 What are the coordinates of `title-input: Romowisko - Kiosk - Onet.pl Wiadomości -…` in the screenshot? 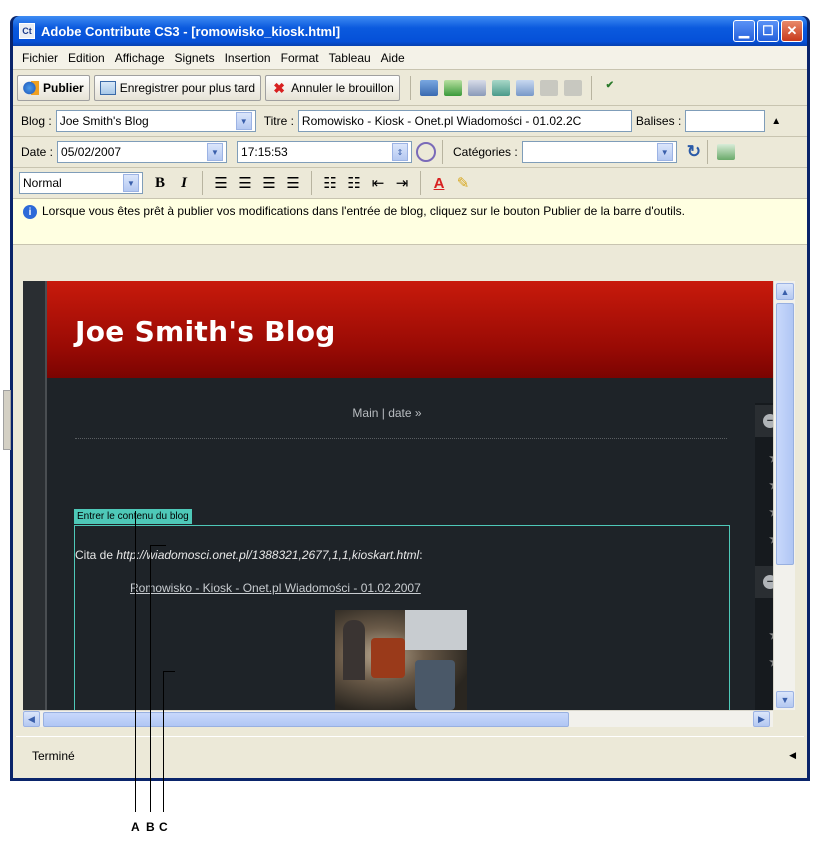 It's located at (464, 121).